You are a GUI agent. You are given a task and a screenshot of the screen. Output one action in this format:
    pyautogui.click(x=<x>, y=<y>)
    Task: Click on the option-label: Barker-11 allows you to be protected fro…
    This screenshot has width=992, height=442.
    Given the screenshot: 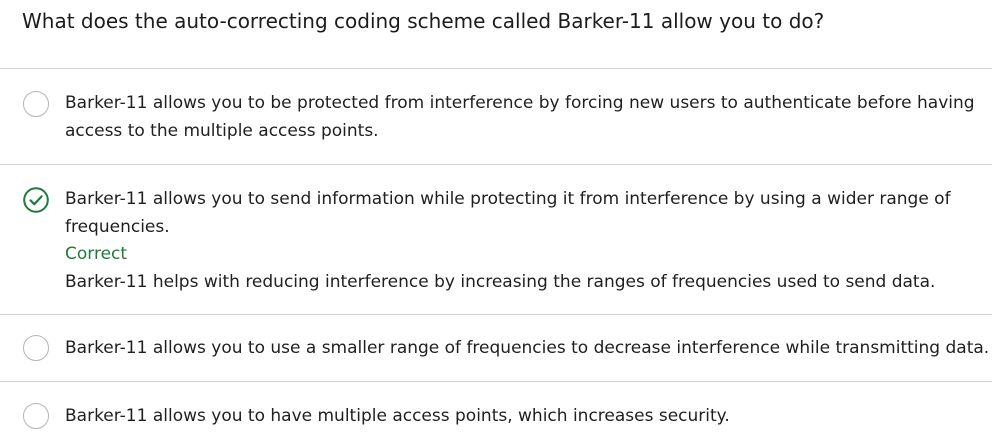 What is the action you would take?
    pyautogui.click(x=520, y=117)
    